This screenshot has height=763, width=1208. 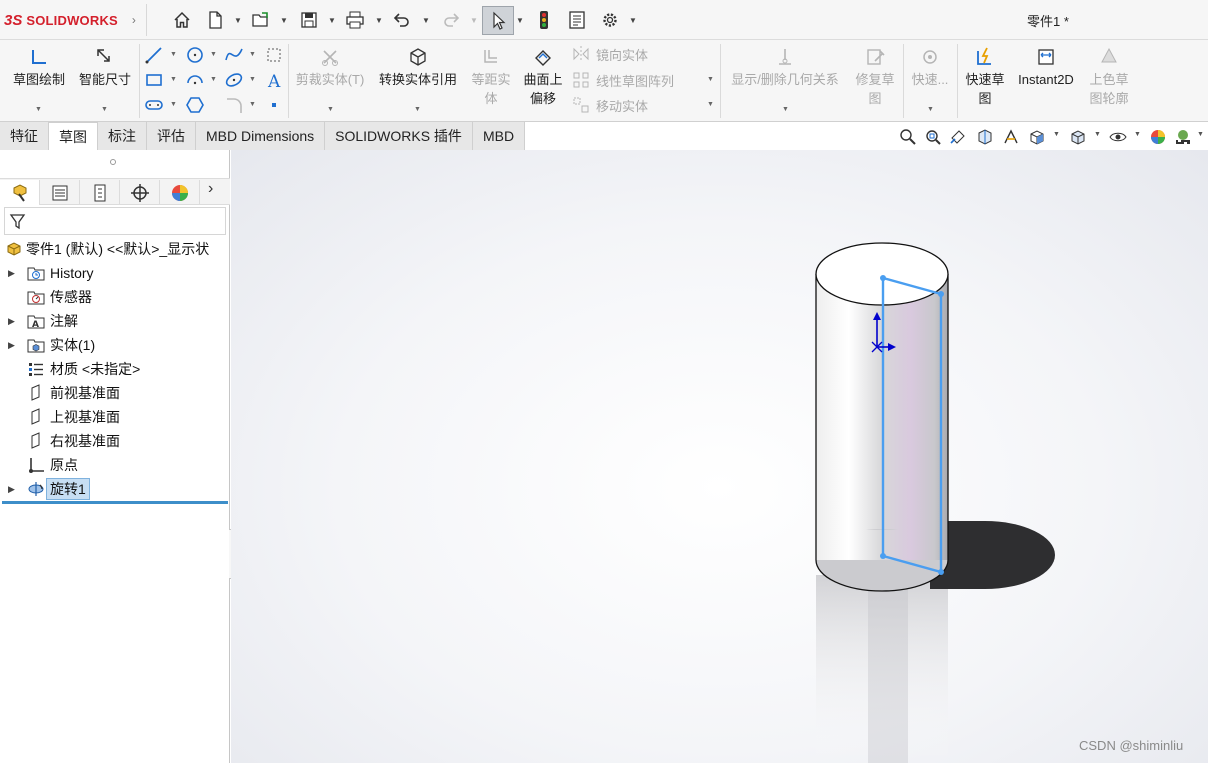 I want to click on tree-item-material: 材质 <未指定>, so click(x=115, y=369).